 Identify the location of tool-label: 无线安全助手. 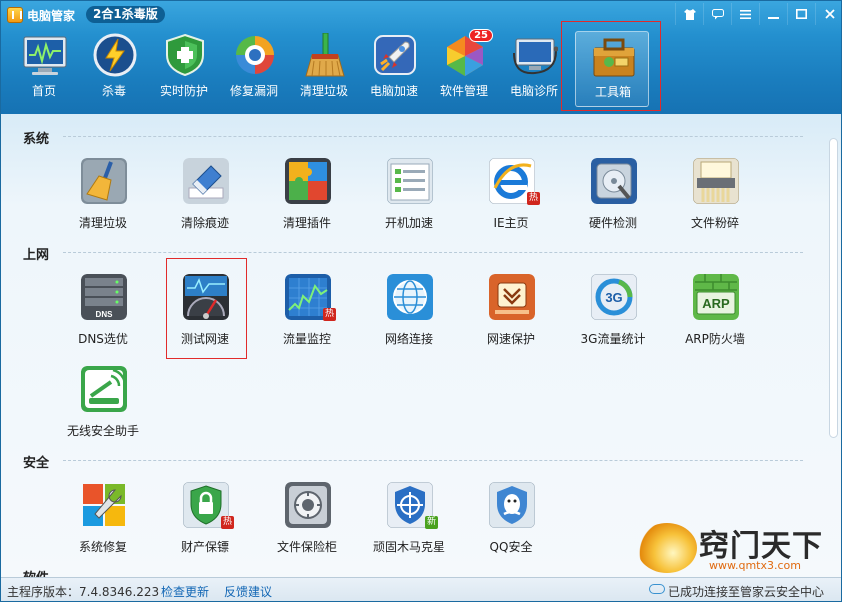
(102, 431).